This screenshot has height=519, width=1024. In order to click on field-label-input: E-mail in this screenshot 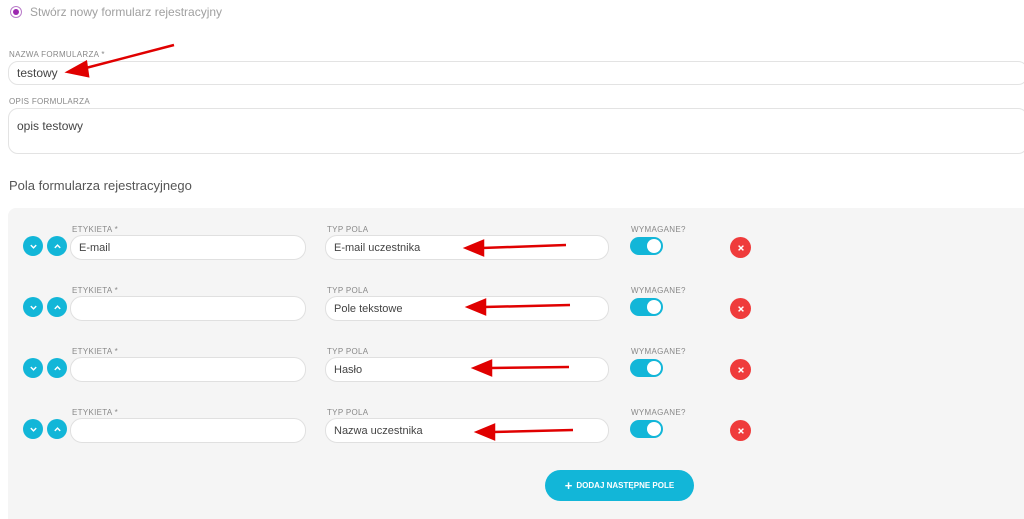, I will do `click(188, 247)`.